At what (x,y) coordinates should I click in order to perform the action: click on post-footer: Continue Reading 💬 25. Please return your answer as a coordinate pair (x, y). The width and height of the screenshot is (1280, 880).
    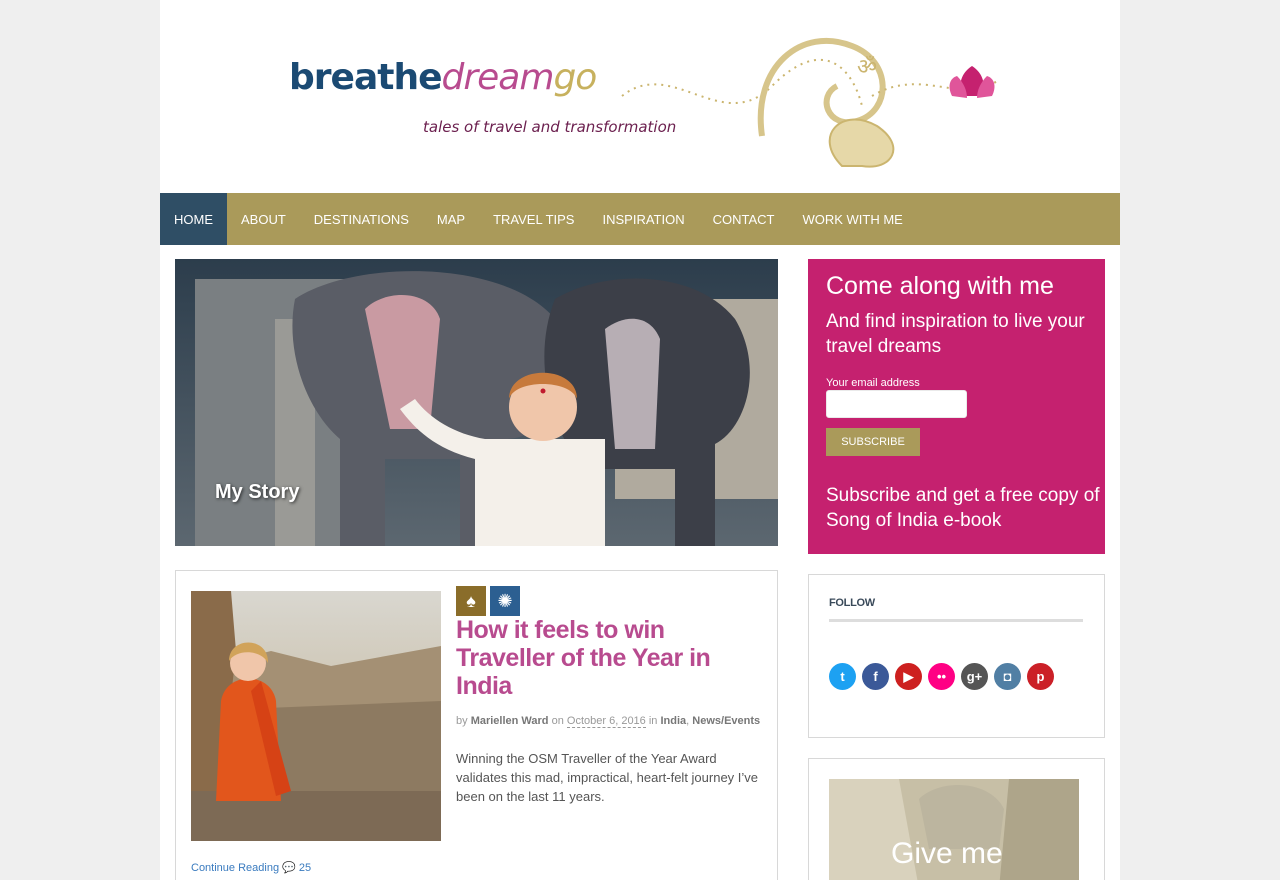
    Looking at the image, I should click on (251, 867).